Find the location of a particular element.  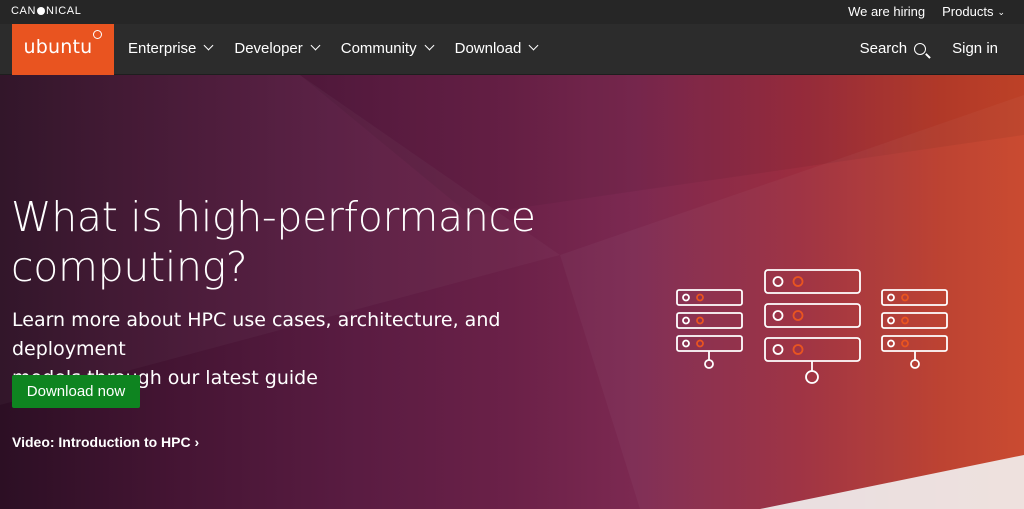

nav-item-developer: Developer is located at coordinates (277, 48).